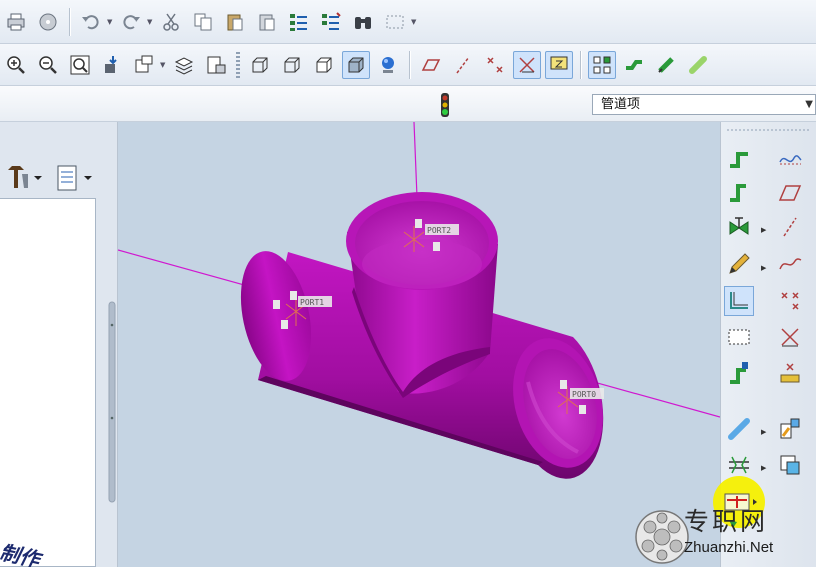 The image size is (816, 567). What do you see at coordinates (48, 65) in the screenshot?
I see `zoom-out-button` at bounding box center [48, 65].